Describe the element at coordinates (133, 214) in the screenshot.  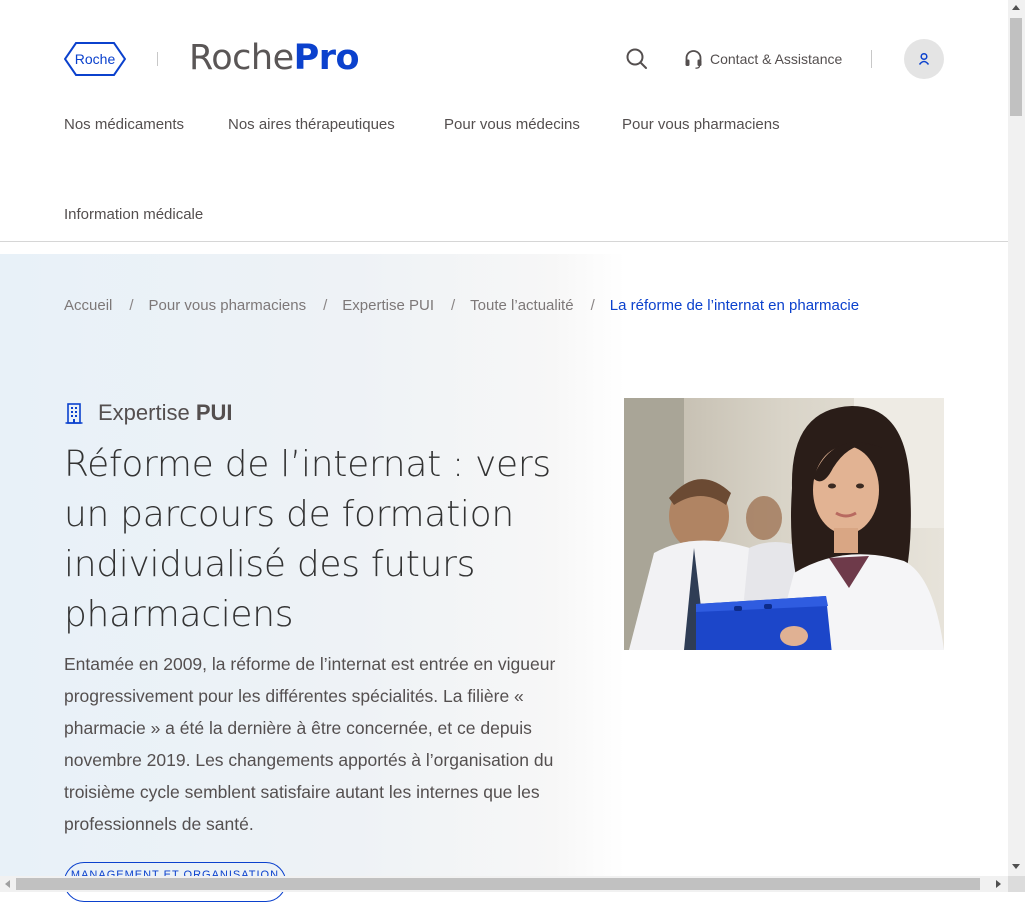
I see `nav-item-information-medicale: Information médicale` at that location.